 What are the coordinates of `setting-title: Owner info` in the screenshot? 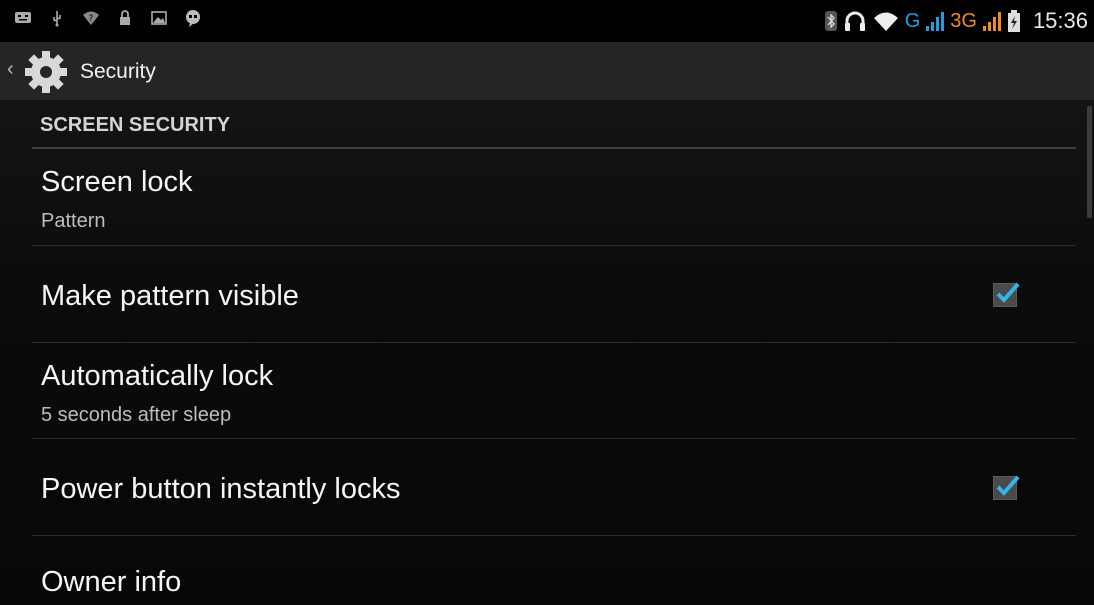 It's located at (111, 582).